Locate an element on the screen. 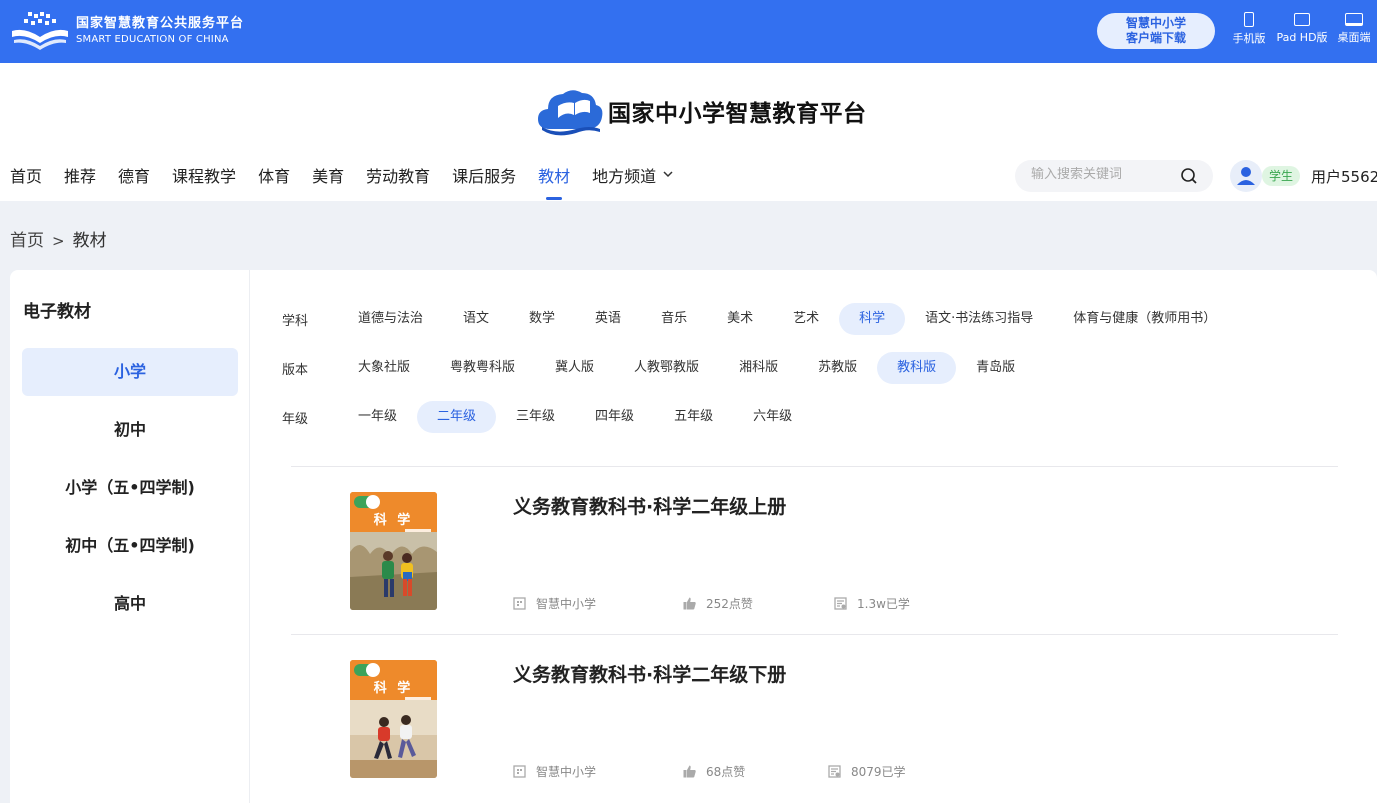 This screenshot has width=1377, height=803. nav-item-textbooks: 教材 is located at coordinates (554, 182).